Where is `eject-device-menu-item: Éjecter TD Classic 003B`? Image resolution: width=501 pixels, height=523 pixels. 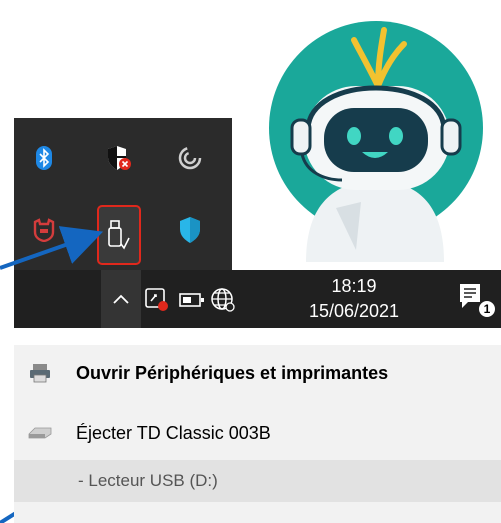 eject-device-menu-item: Éjecter TD Classic 003B is located at coordinates (257, 433).